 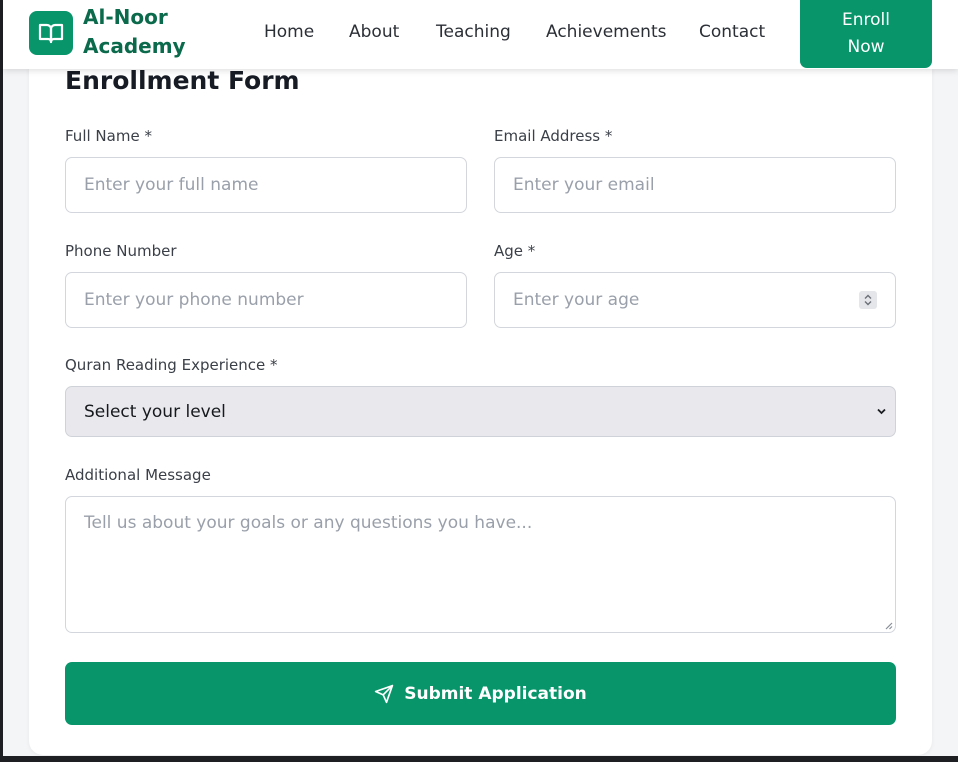 What do you see at coordinates (289, 32) in the screenshot?
I see `nav-home: Home` at bounding box center [289, 32].